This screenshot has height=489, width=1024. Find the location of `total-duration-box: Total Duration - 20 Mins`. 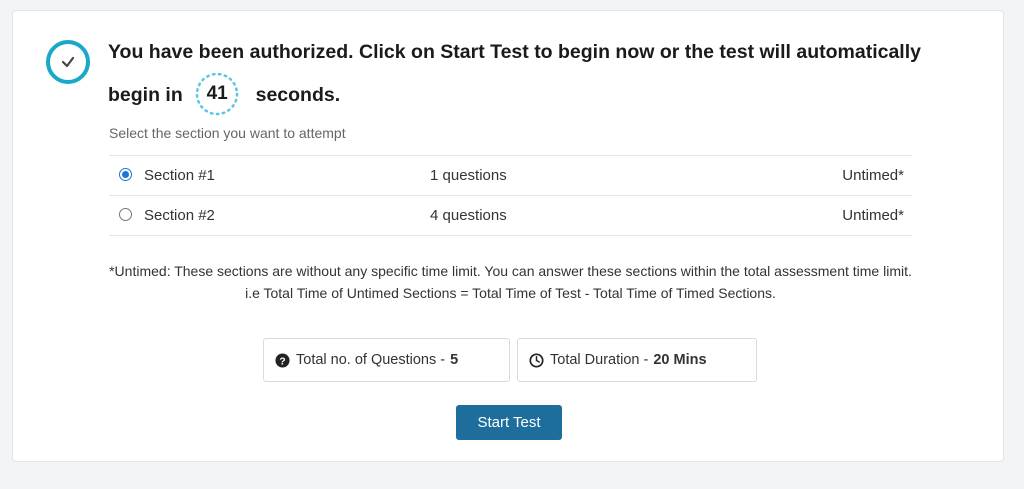

total-duration-box: Total Duration - 20 Mins is located at coordinates (637, 360).